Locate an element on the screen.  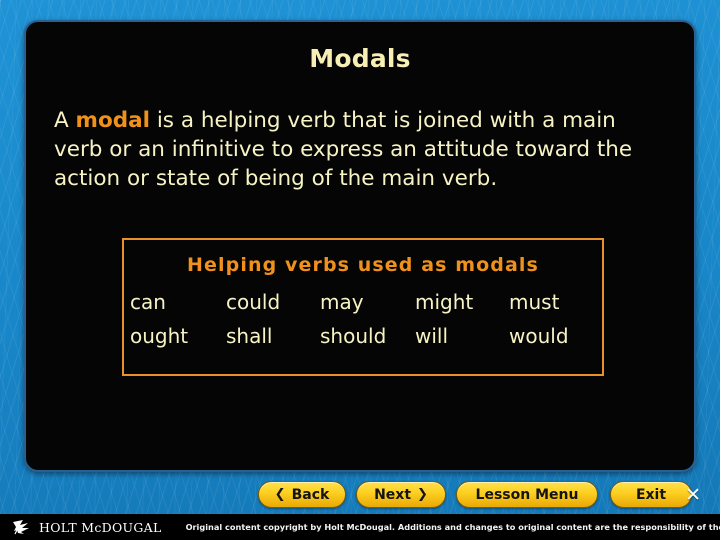
modal-word: can is located at coordinates (148, 302).